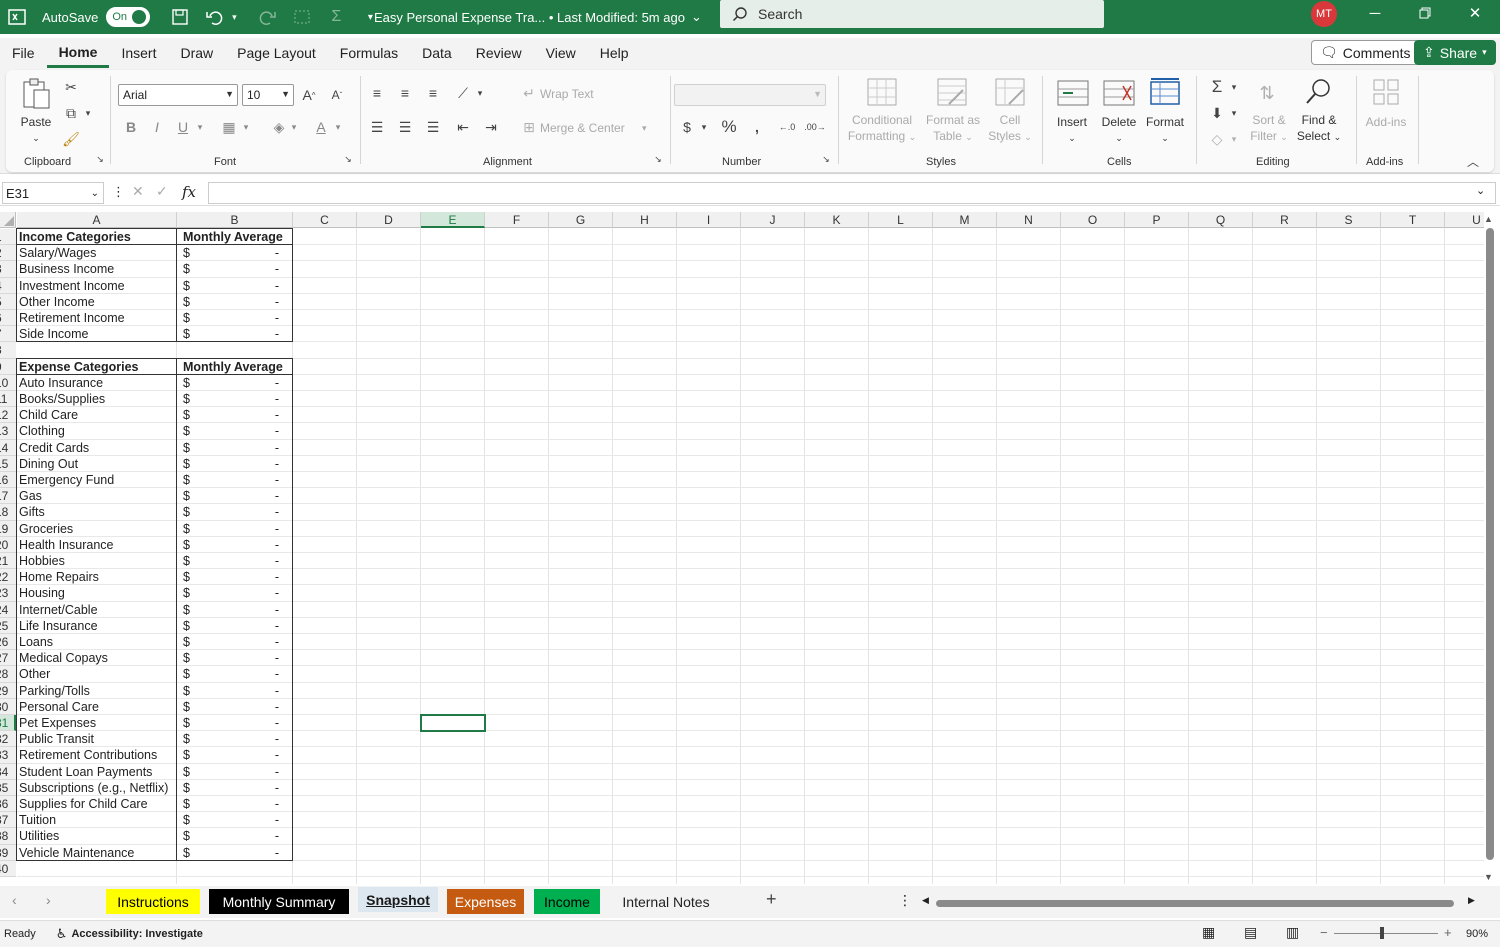  I want to click on next-sheet-icon: ›, so click(48, 900).